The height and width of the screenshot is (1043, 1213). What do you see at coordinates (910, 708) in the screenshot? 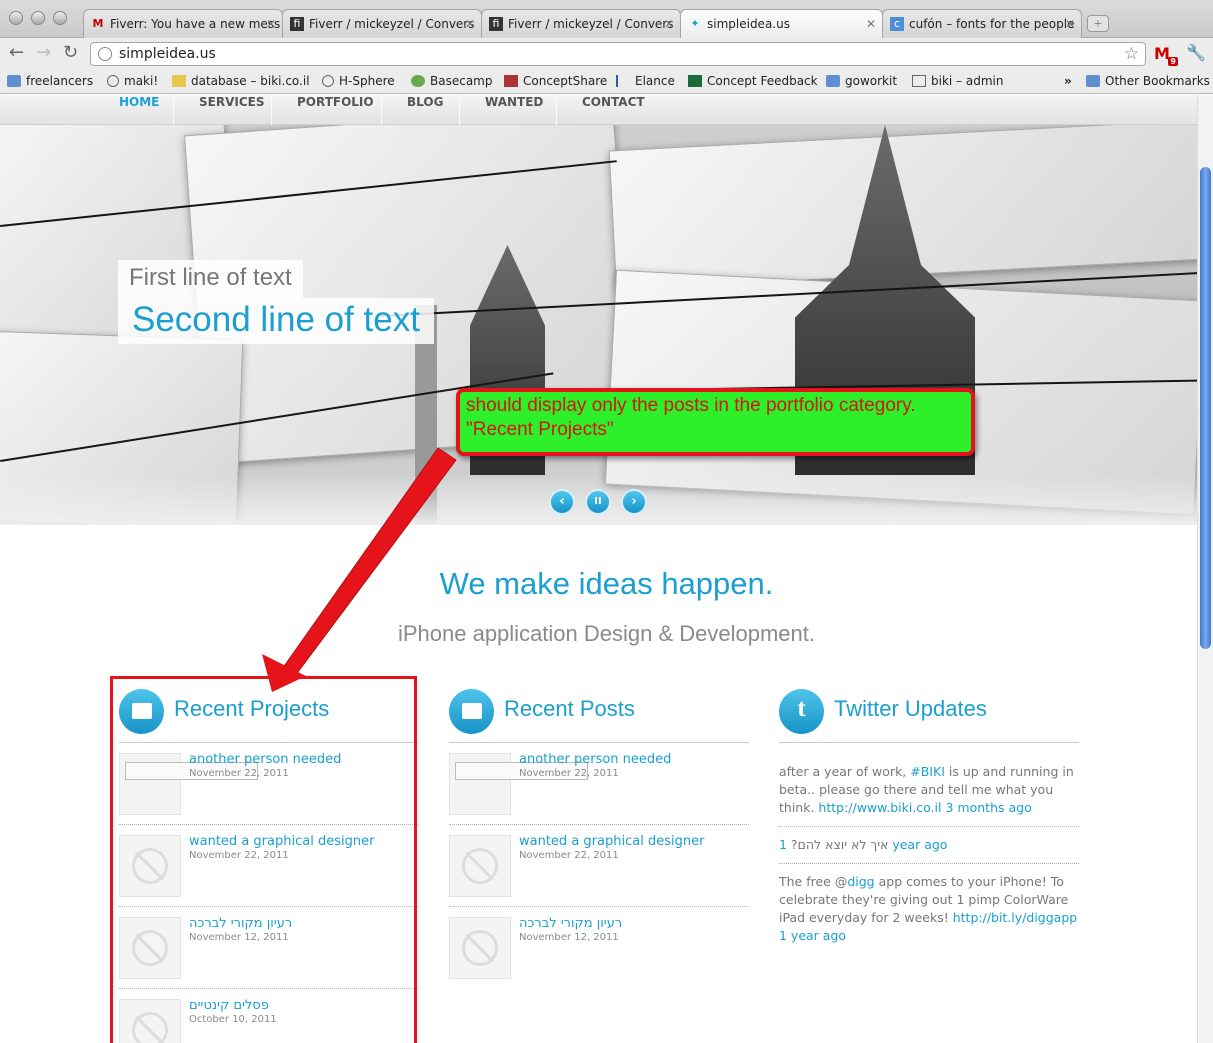
I see `column-title: Twitter Updates` at bounding box center [910, 708].